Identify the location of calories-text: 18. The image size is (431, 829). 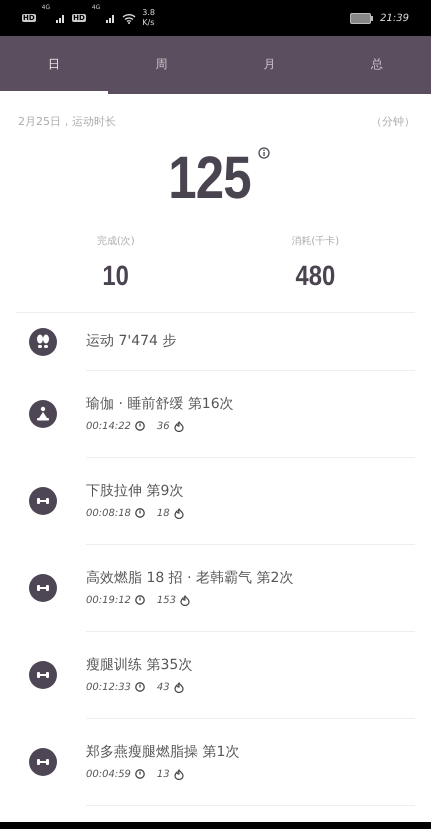
(163, 513).